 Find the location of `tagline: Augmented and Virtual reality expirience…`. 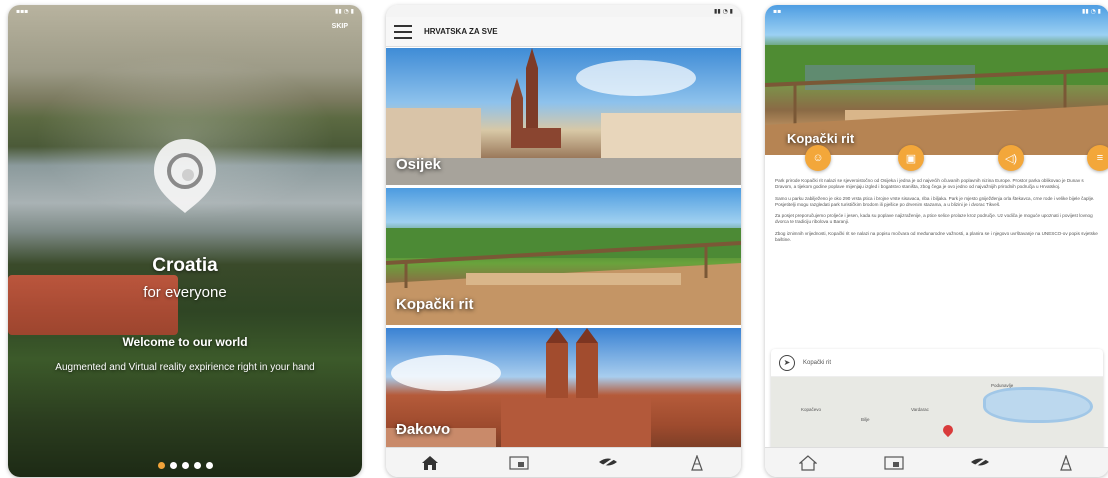

tagline: Augmented and Virtual reality expirience… is located at coordinates (185, 367).